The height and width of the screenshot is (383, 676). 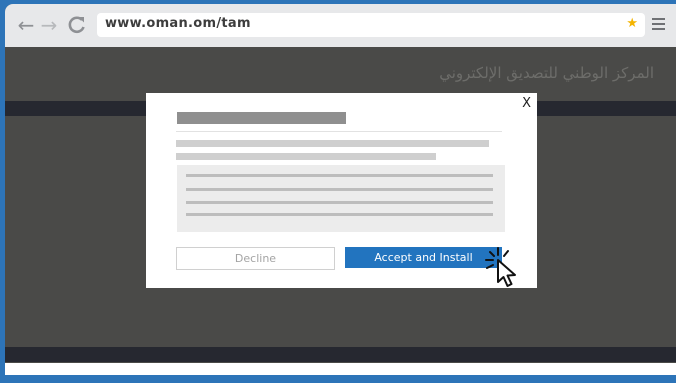 I want to click on dialog-divider, so click(x=339, y=131).